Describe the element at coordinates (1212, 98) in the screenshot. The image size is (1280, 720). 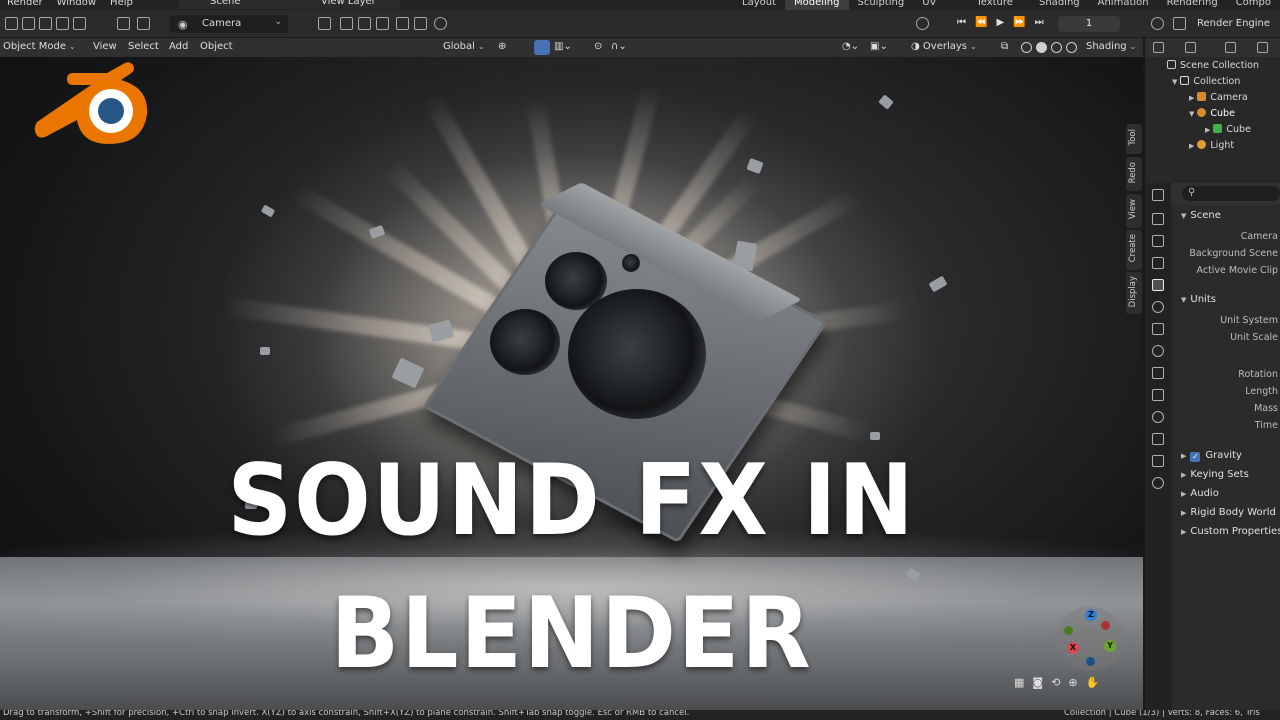
I see `outliner-row-camera: ▶ Camera` at that location.